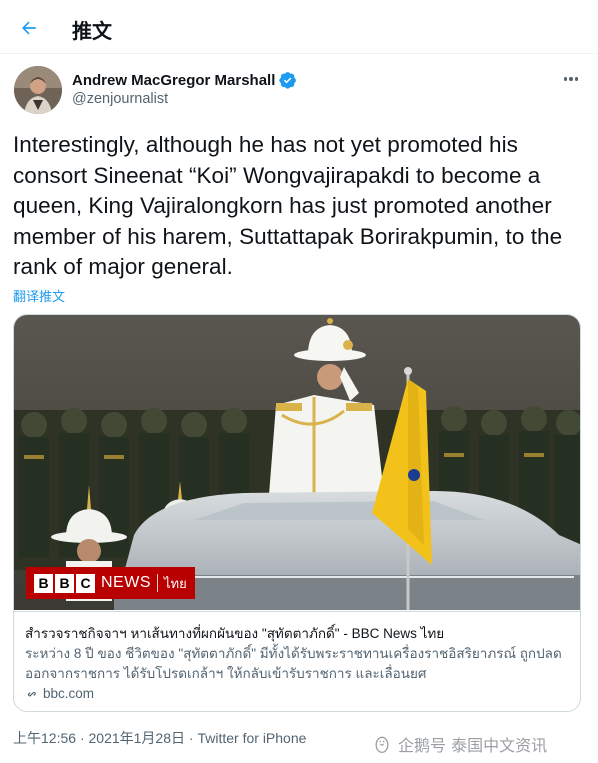 Image resolution: width=598 pixels, height=763 pixels. I want to click on author-handle: @zenjournalist, so click(120, 99).